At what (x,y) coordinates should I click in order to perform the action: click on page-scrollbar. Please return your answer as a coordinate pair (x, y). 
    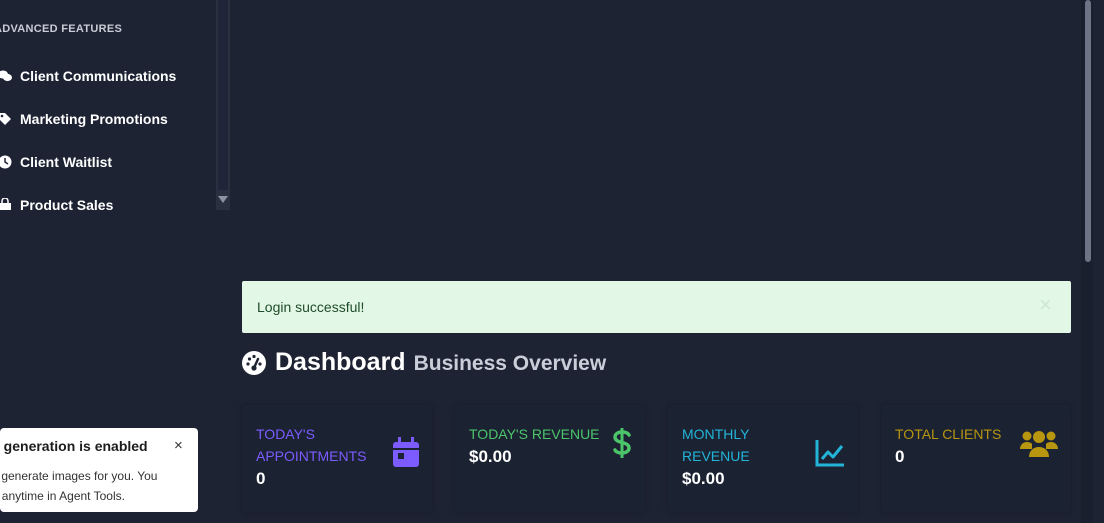
    Looking at the image, I should click on (1087, 261).